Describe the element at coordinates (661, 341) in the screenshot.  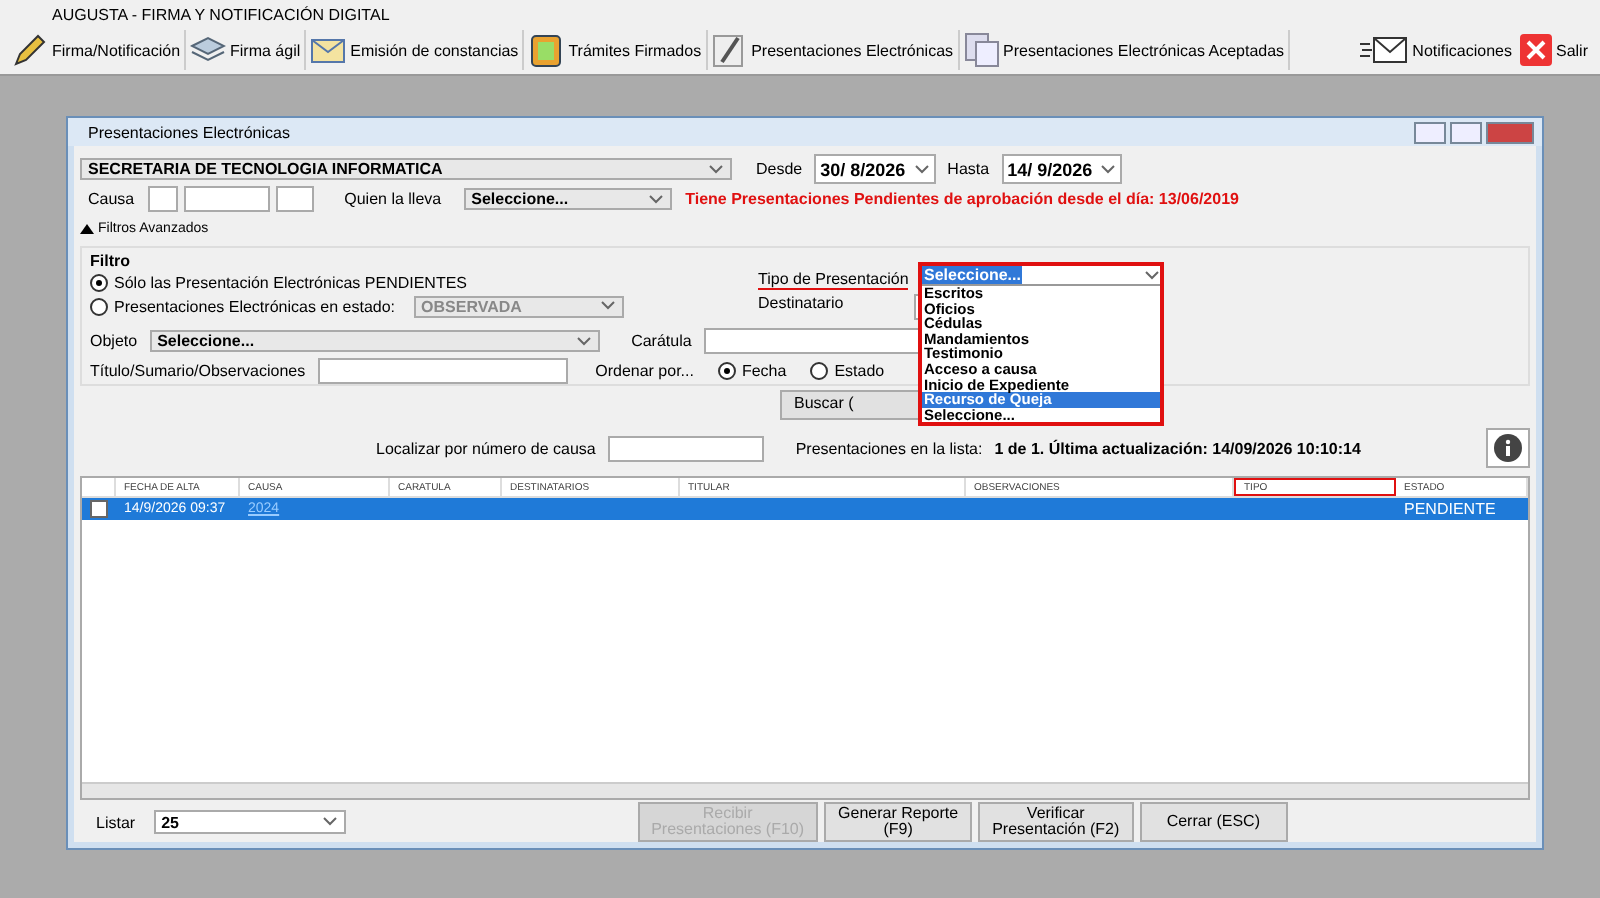
I see `caratula-label: Carátula` at that location.